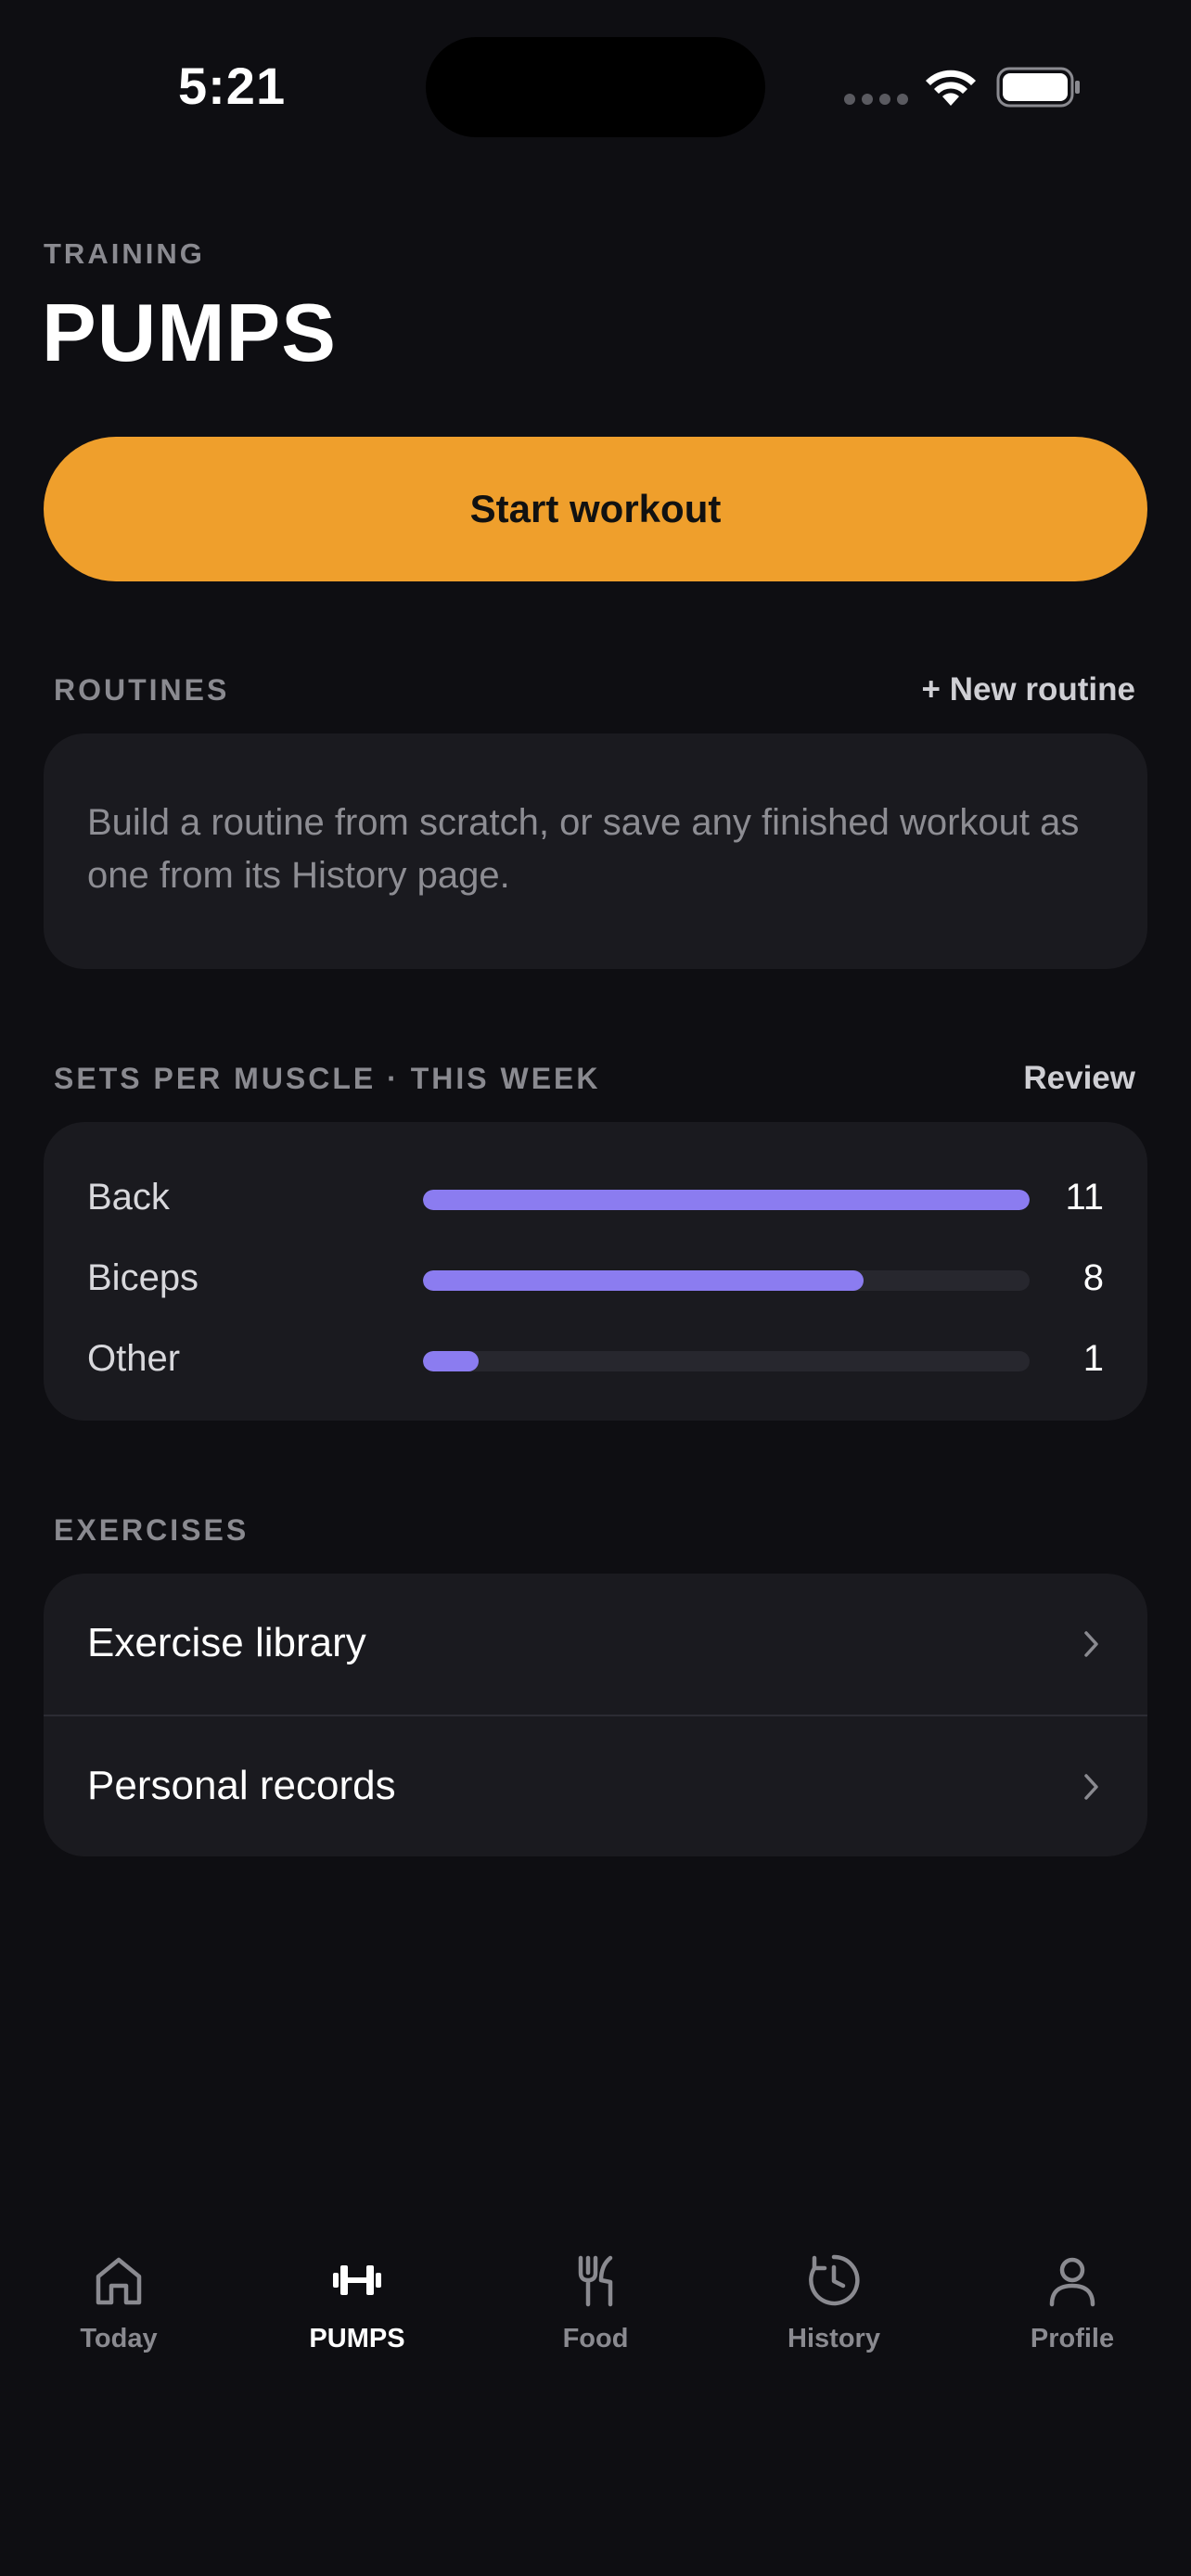 This screenshot has height=2576, width=1191. I want to click on personal-records-row: Personal records, so click(595, 1786).